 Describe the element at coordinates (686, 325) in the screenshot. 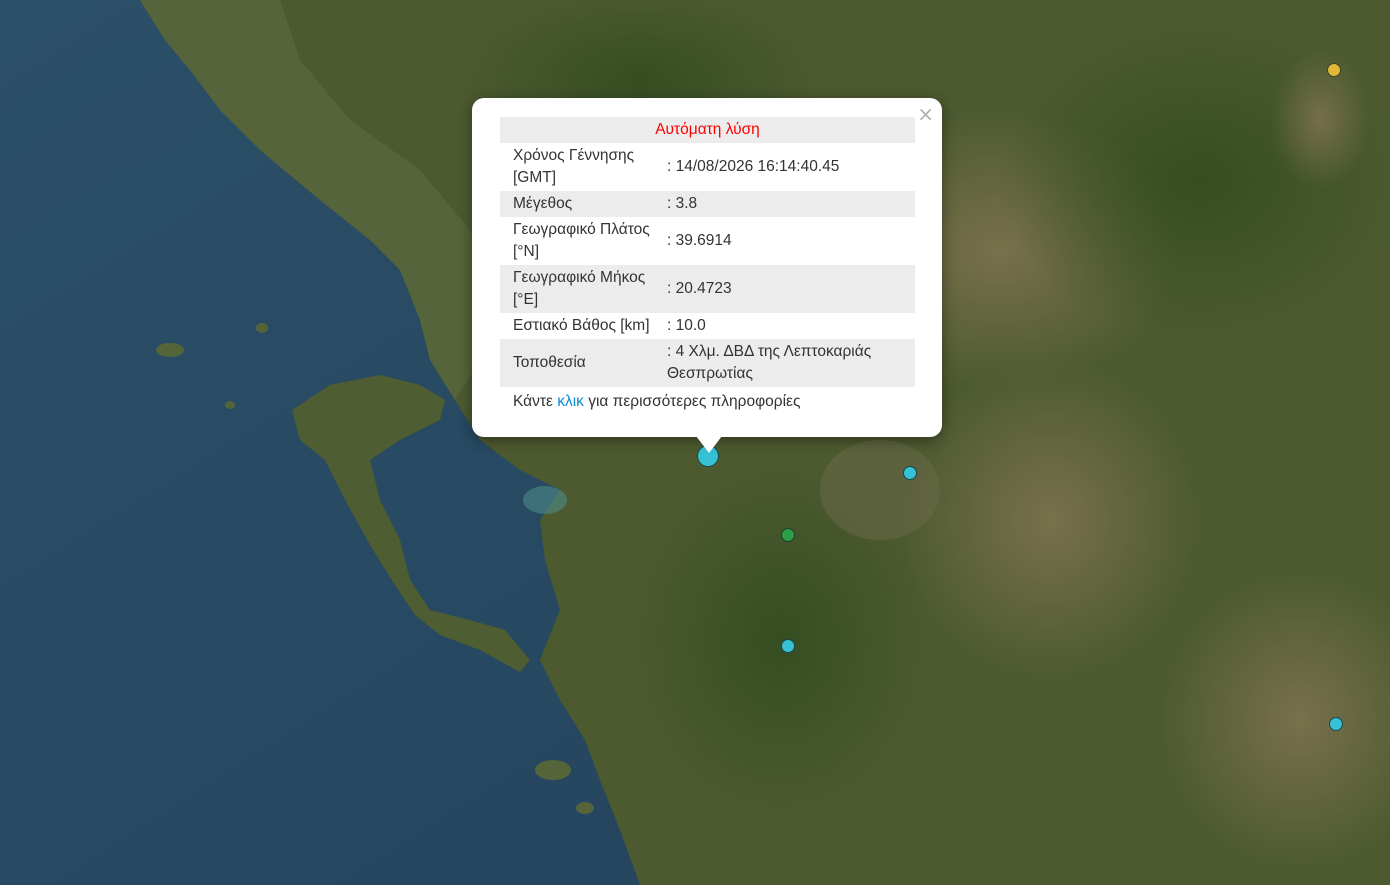

I see `depth-value: : 10.0` at that location.